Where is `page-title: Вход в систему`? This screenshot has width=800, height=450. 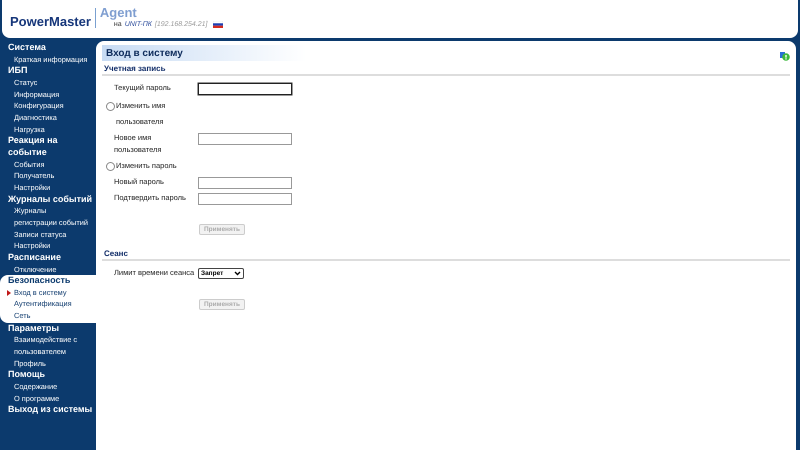 page-title: Вход в систему is located at coordinates (144, 53).